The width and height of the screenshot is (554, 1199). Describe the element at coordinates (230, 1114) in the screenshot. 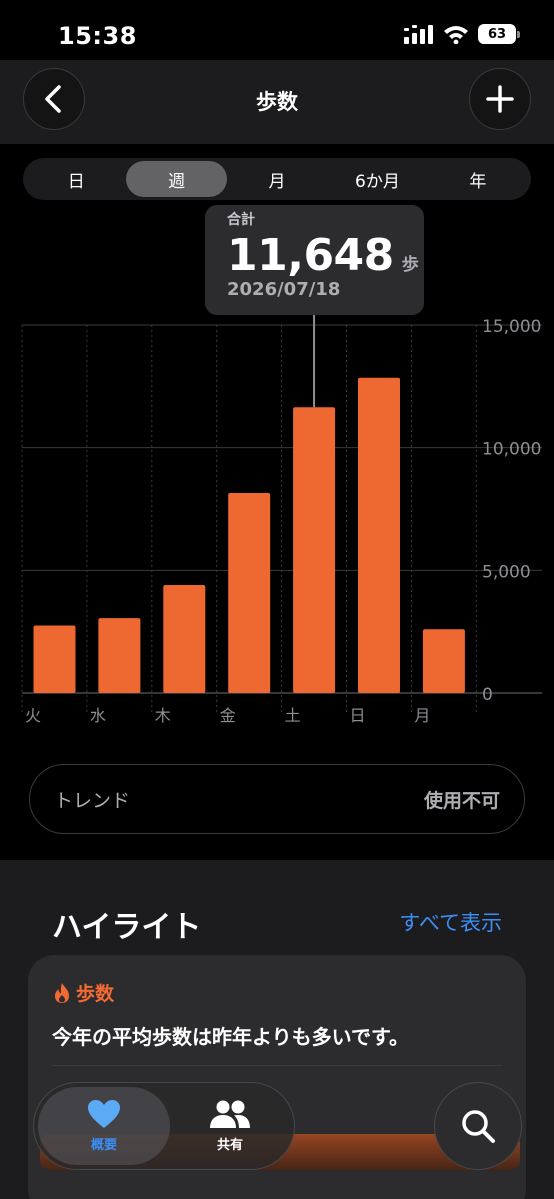

I see `people-icon` at that location.